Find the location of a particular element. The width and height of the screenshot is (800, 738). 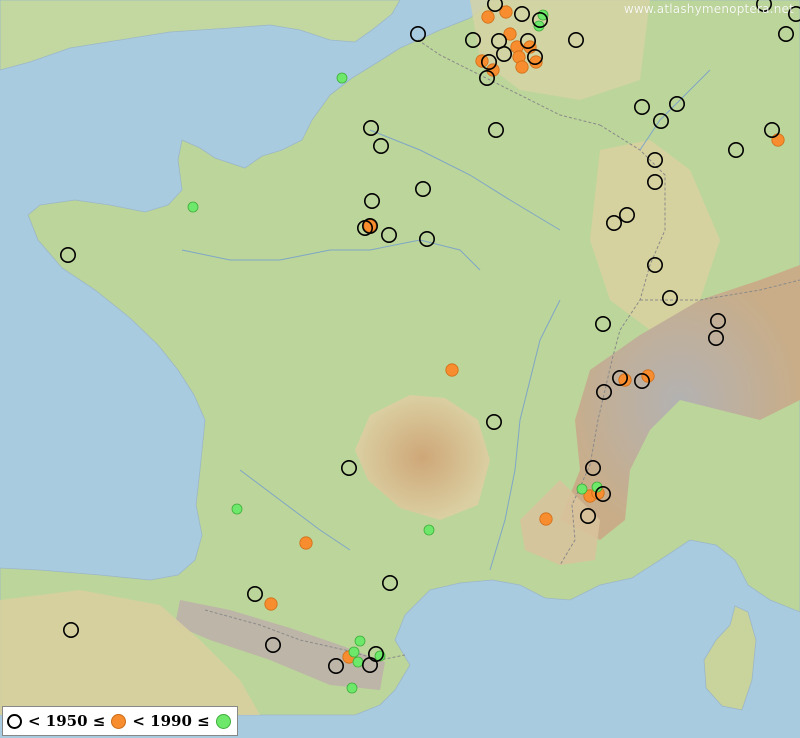

watermark: www.atlashymenoptera.net is located at coordinates (708, 9).